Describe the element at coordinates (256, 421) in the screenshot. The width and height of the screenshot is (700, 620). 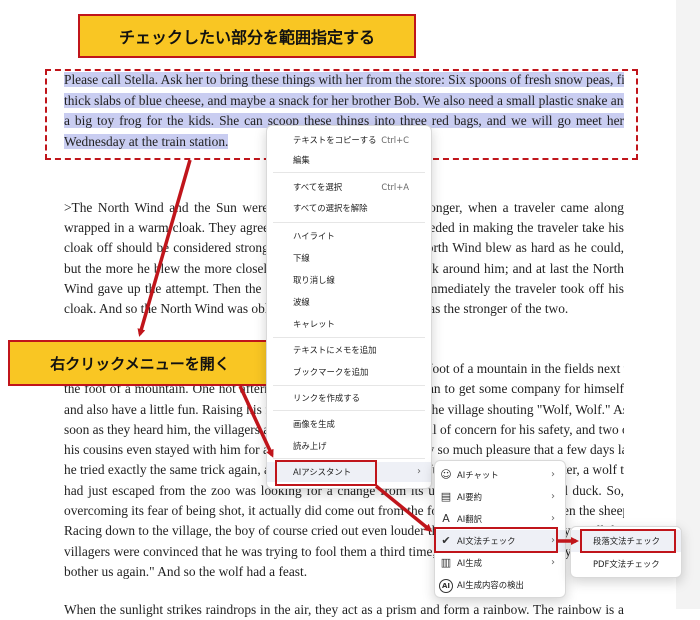
I see `arrow-to-ai-assistant` at that location.